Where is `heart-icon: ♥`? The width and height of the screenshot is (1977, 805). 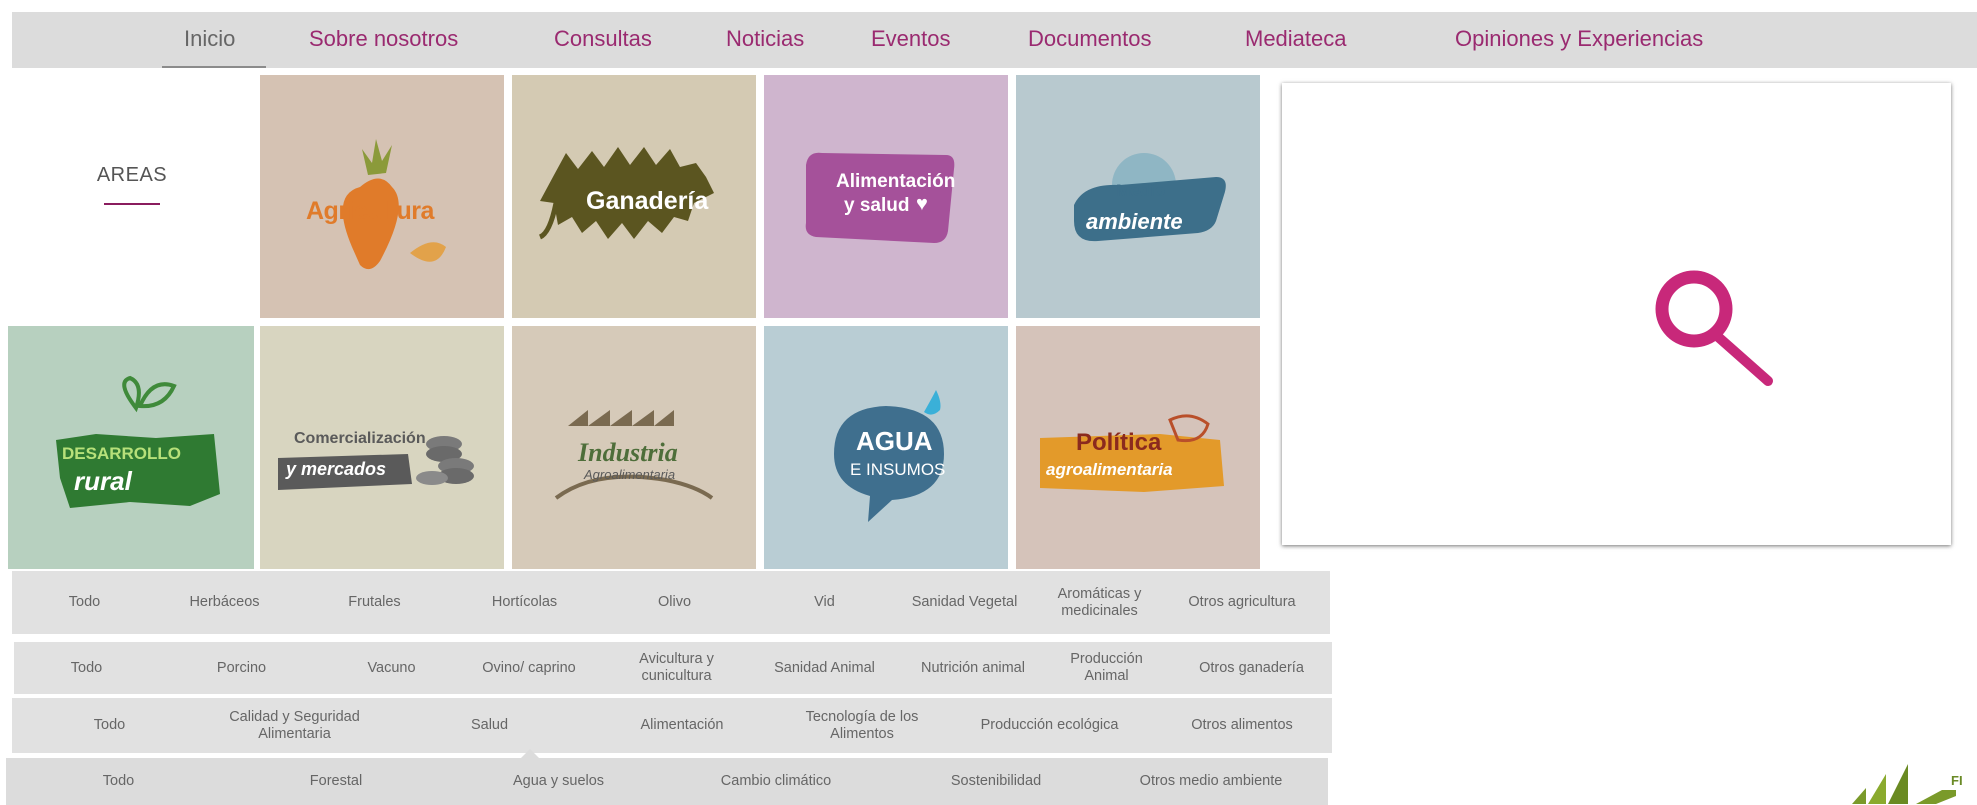
heart-icon: ♥ is located at coordinates (922, 204).